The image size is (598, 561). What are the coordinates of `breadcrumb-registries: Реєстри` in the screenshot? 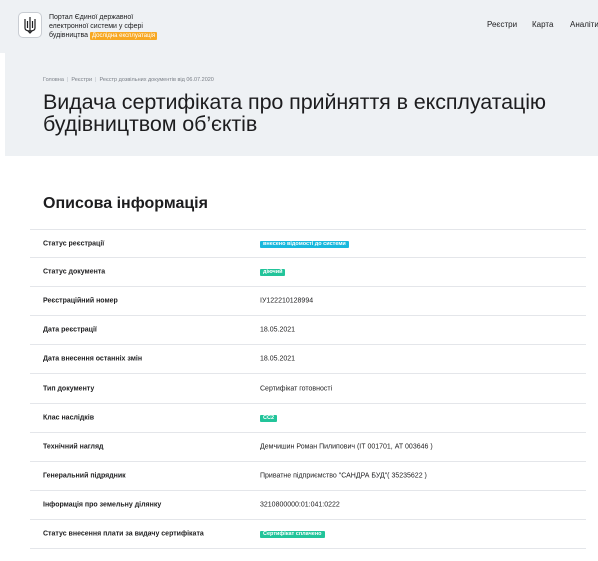 It's located at (81, 80).